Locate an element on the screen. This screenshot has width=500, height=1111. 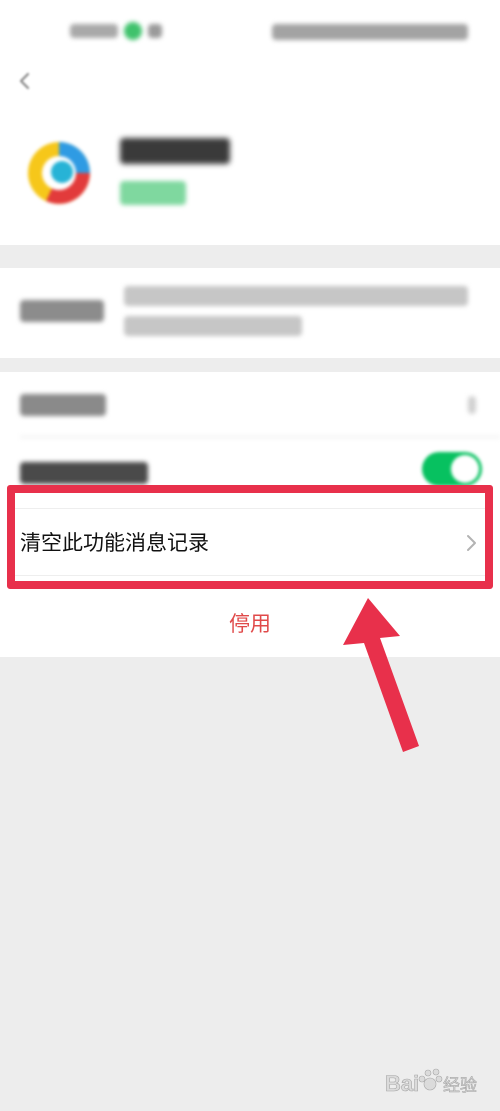
settings-row-label is located at coordinates (63, 405).